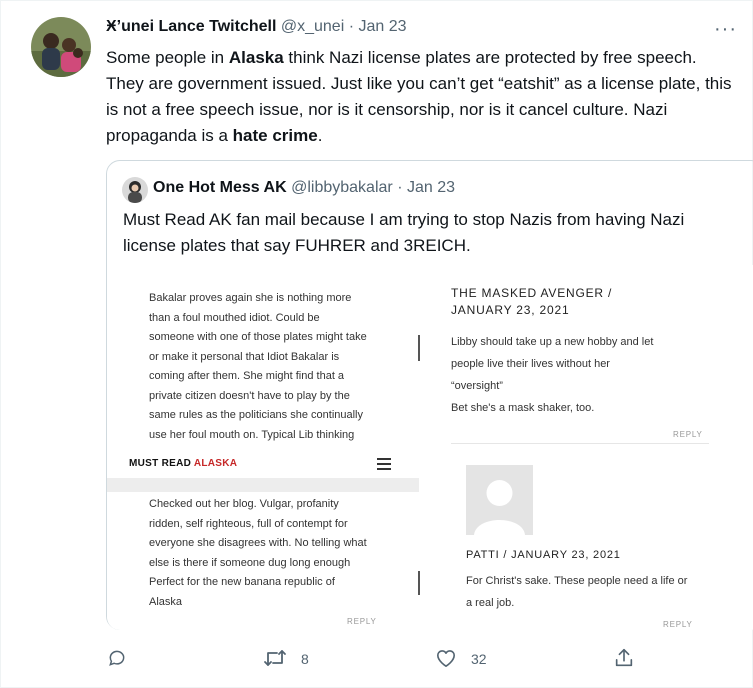 The height and width of the screenshot is (688, 753). What do you see at coordinates (552, 342) in the screenshot?
I see `comment-line: Libby should take up a new hobby and let` at bounding box center [552, 342].